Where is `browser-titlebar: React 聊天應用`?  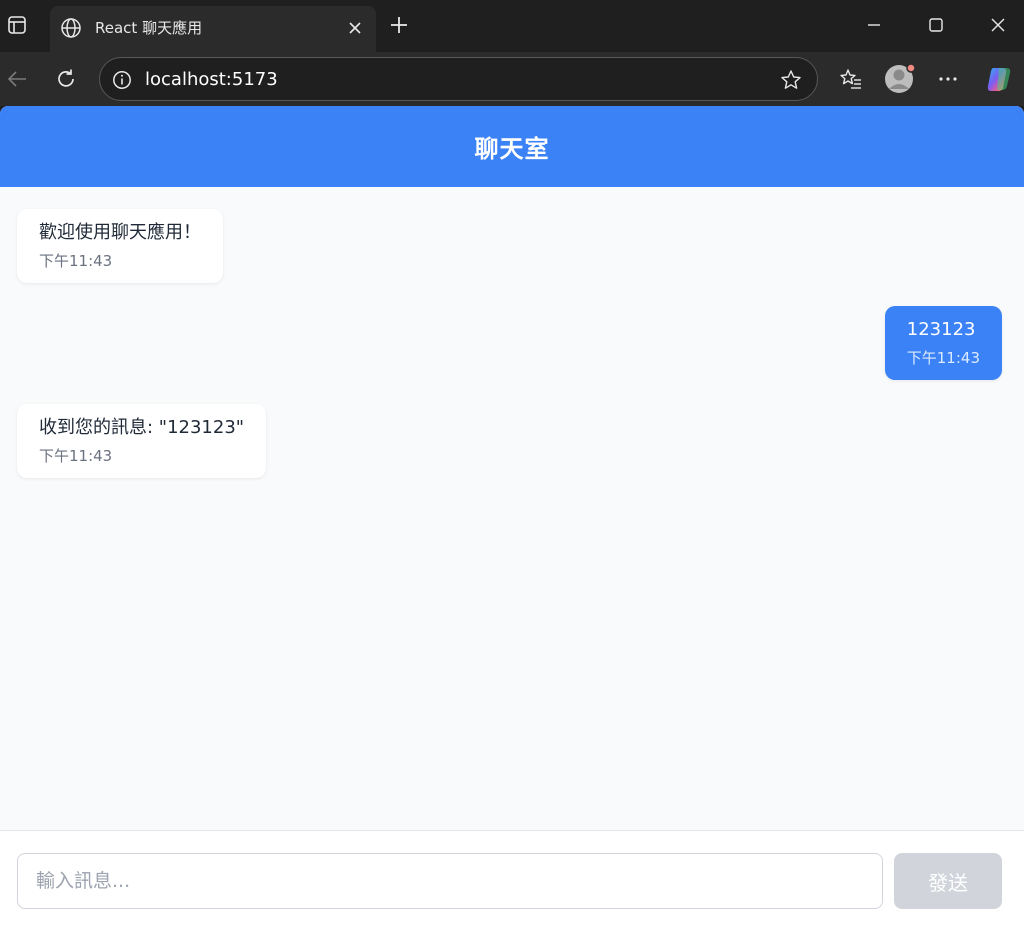
browser-titlebar: React 聊天應用 is located at coordinates (512, 26).